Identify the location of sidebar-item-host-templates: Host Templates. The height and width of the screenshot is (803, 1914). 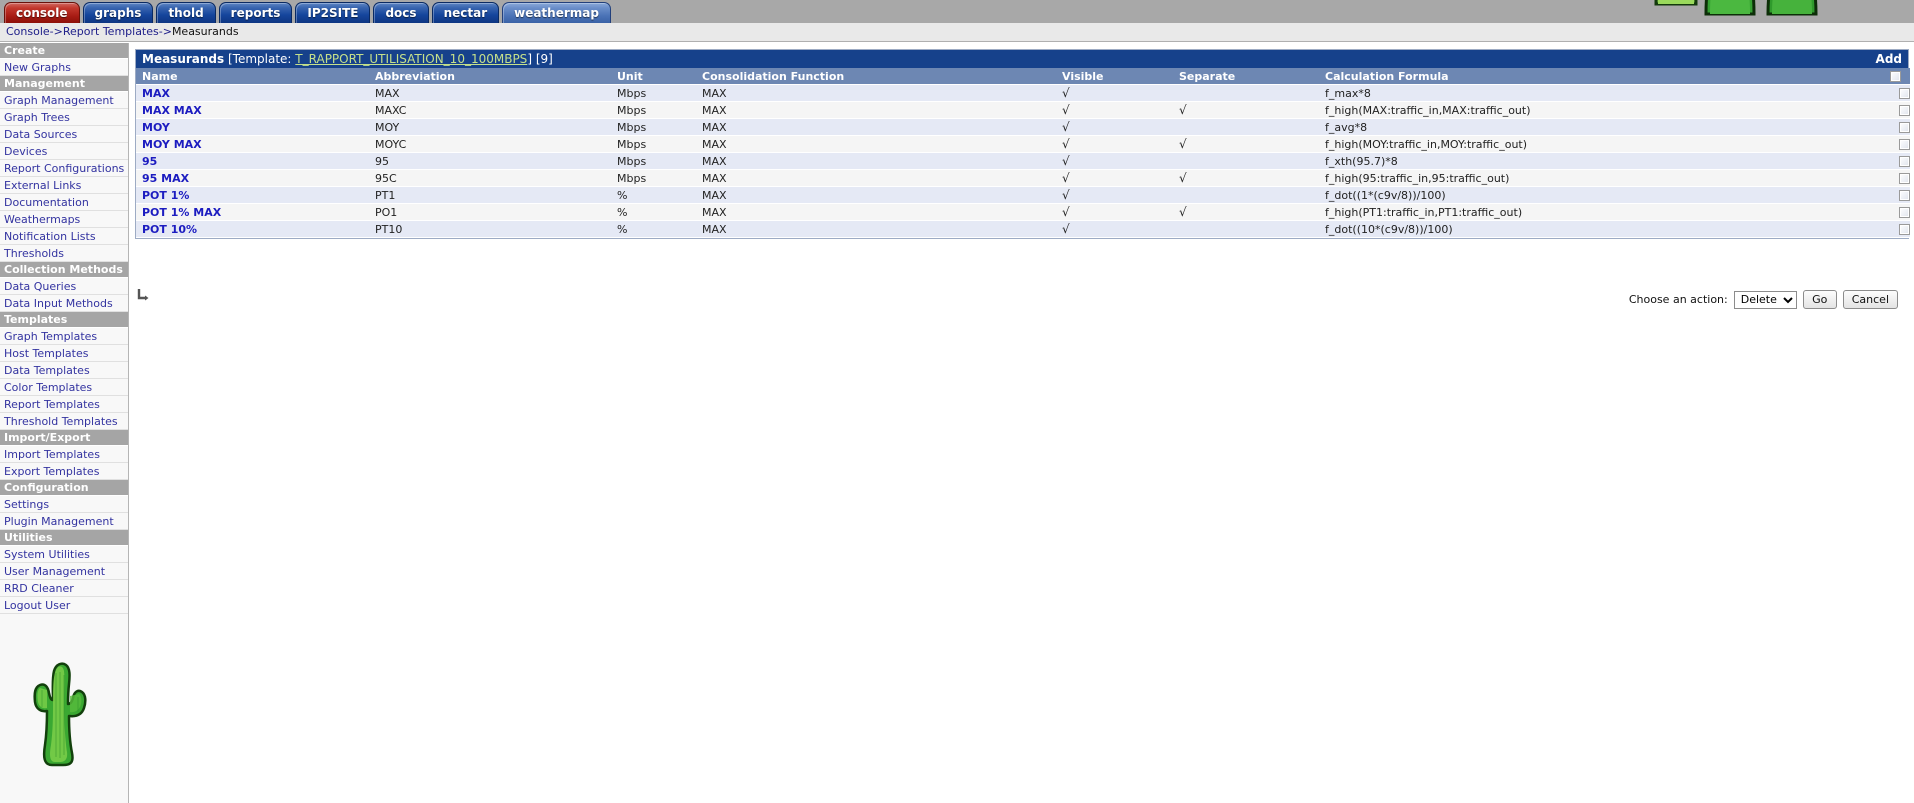
(64, 353).